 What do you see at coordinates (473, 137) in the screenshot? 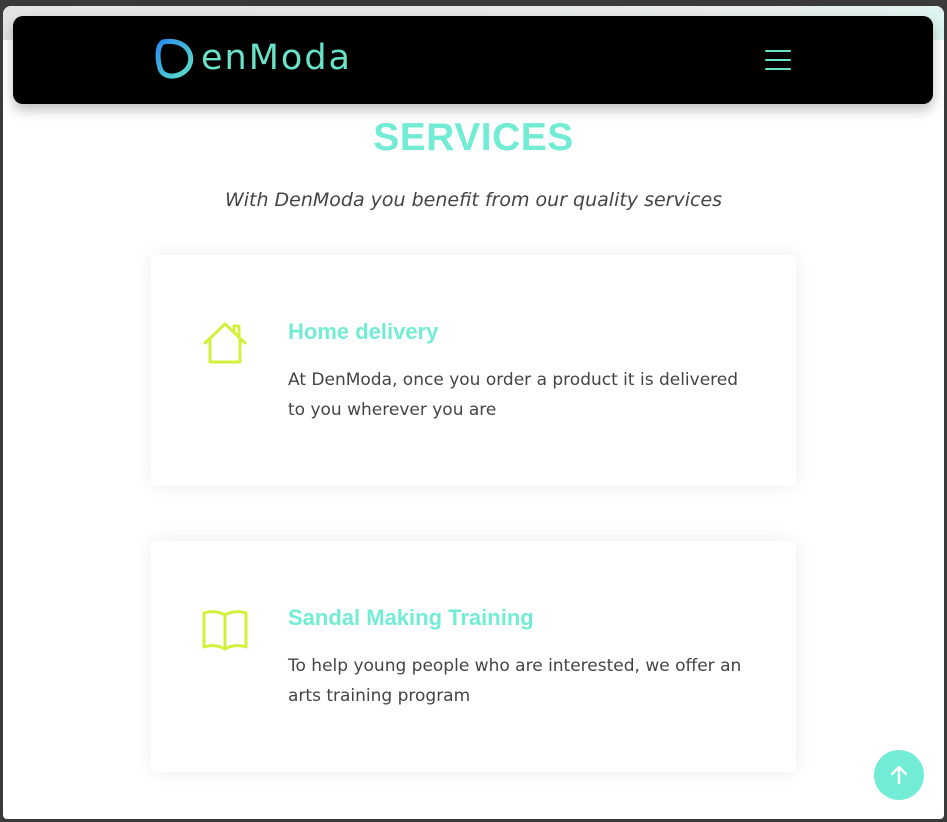
I see `section-title: SERVICES` at bounding box center [473, 137].